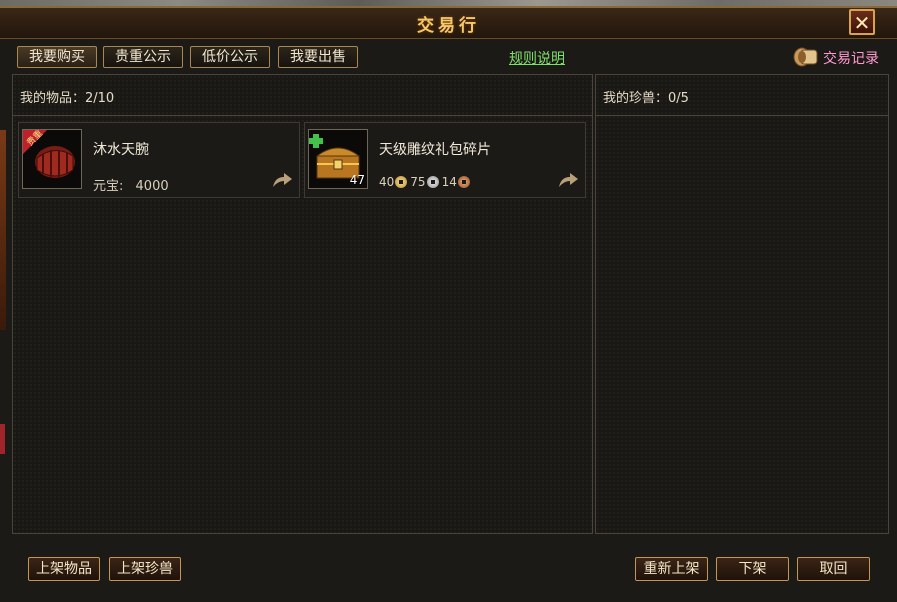 The width and height of the screenshot is (897, 602). I want to click on my-pets-count: 我的珍兽：0/5, so click(646, 98).